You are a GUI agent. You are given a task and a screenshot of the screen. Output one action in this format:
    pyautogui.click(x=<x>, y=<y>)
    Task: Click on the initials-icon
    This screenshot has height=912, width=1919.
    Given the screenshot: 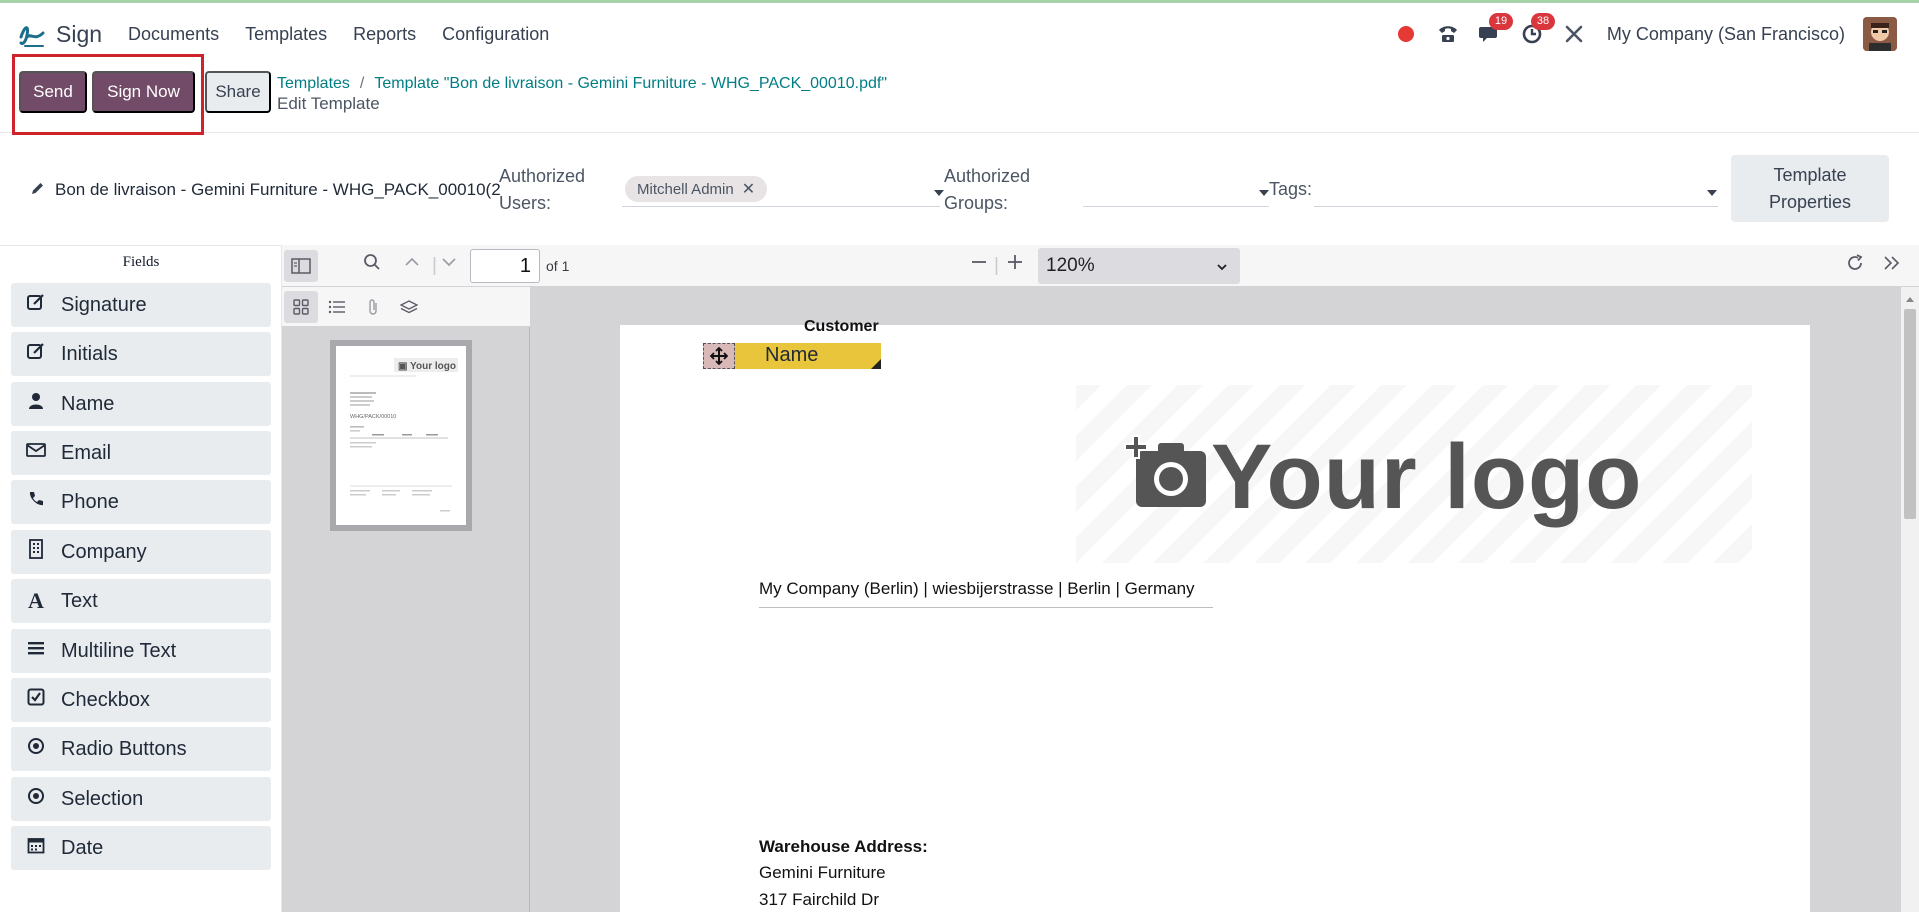 What is the action you would take?
    pyautogui.click(x=36, y=354)
    